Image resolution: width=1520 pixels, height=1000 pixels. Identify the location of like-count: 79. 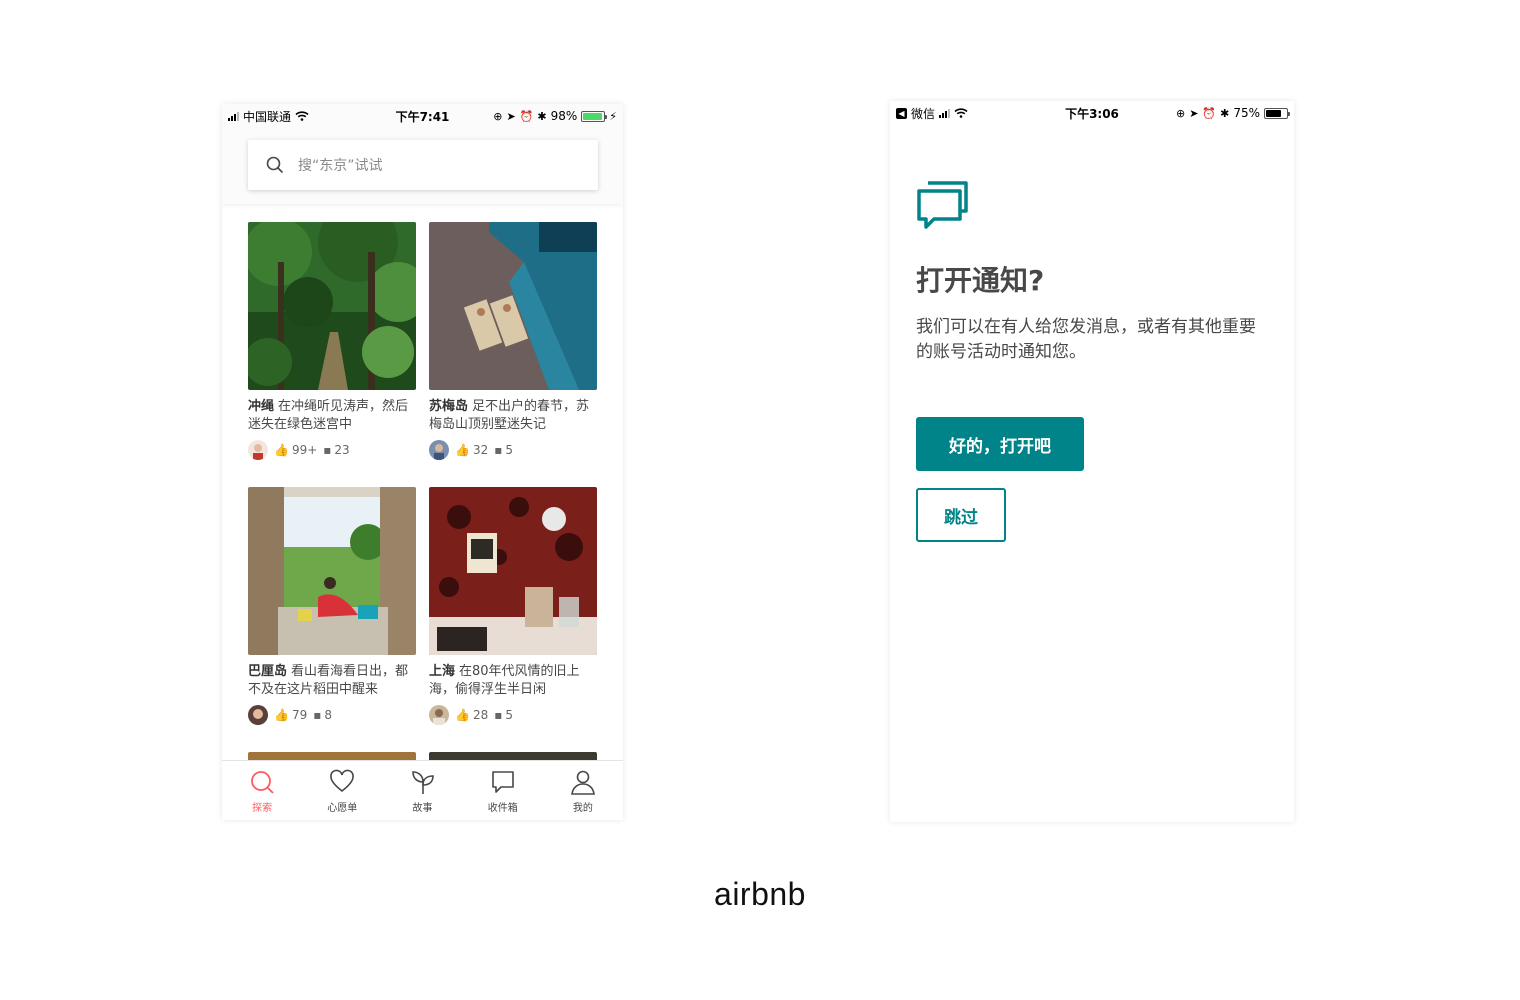
(299, 715).